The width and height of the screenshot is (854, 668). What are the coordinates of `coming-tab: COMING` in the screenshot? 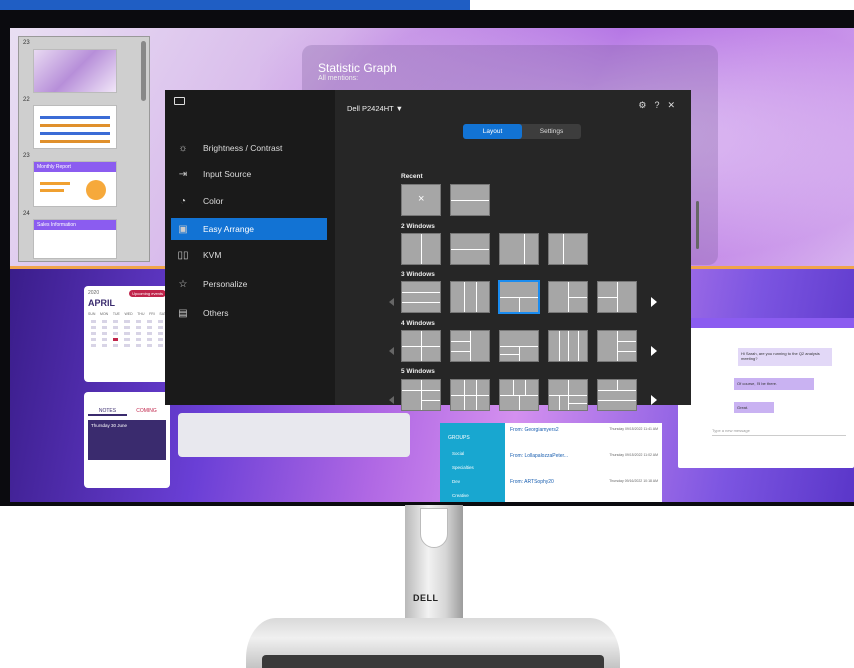 It's located at (146, 412).